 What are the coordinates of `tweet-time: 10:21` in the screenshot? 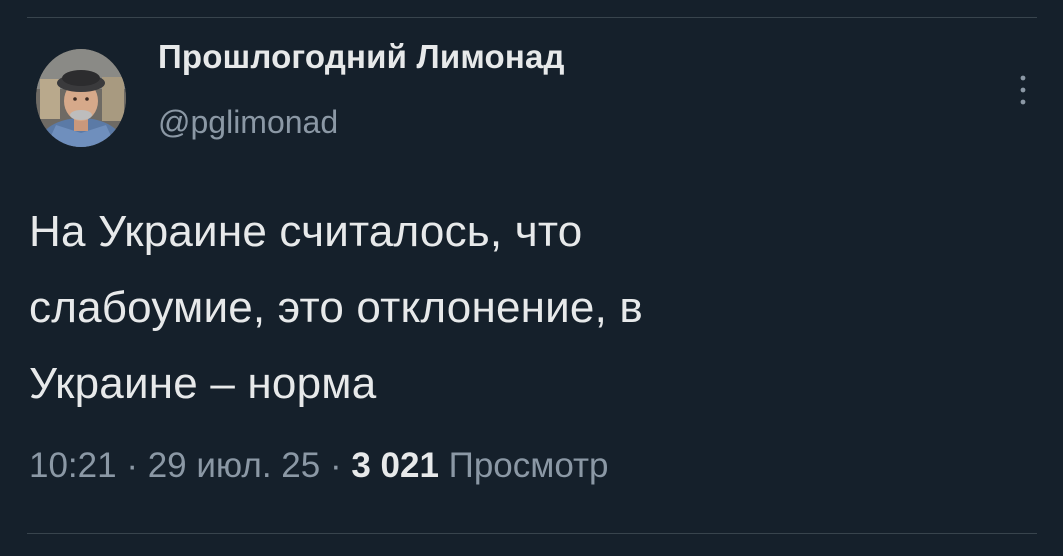 It's located at (73, 465).